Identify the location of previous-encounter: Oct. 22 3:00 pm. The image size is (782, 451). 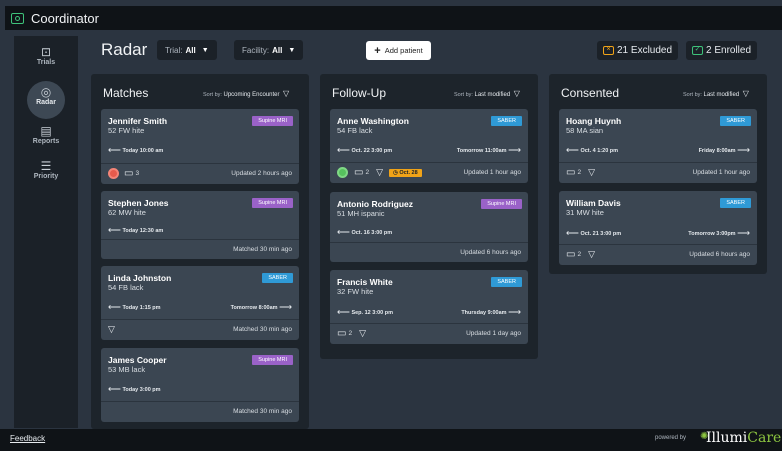
(372, 151).